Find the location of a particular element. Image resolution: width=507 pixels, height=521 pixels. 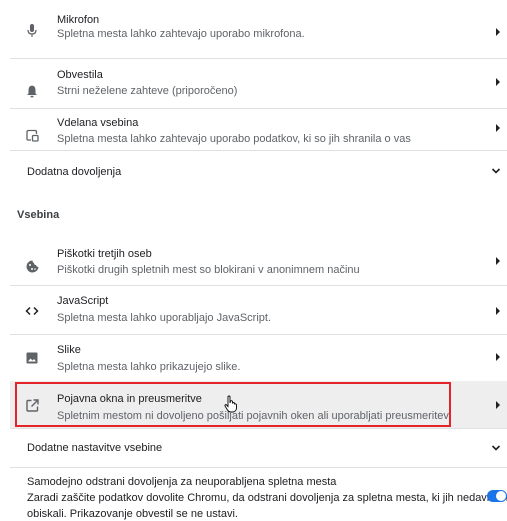

permission-title: Mikrofon is located at coordinates (78, 20).